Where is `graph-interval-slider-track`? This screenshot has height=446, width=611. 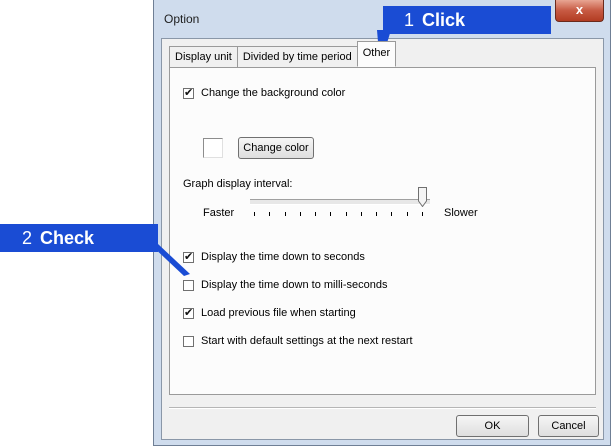
graph-interval-slider-track is located at coordinates (340, 202).